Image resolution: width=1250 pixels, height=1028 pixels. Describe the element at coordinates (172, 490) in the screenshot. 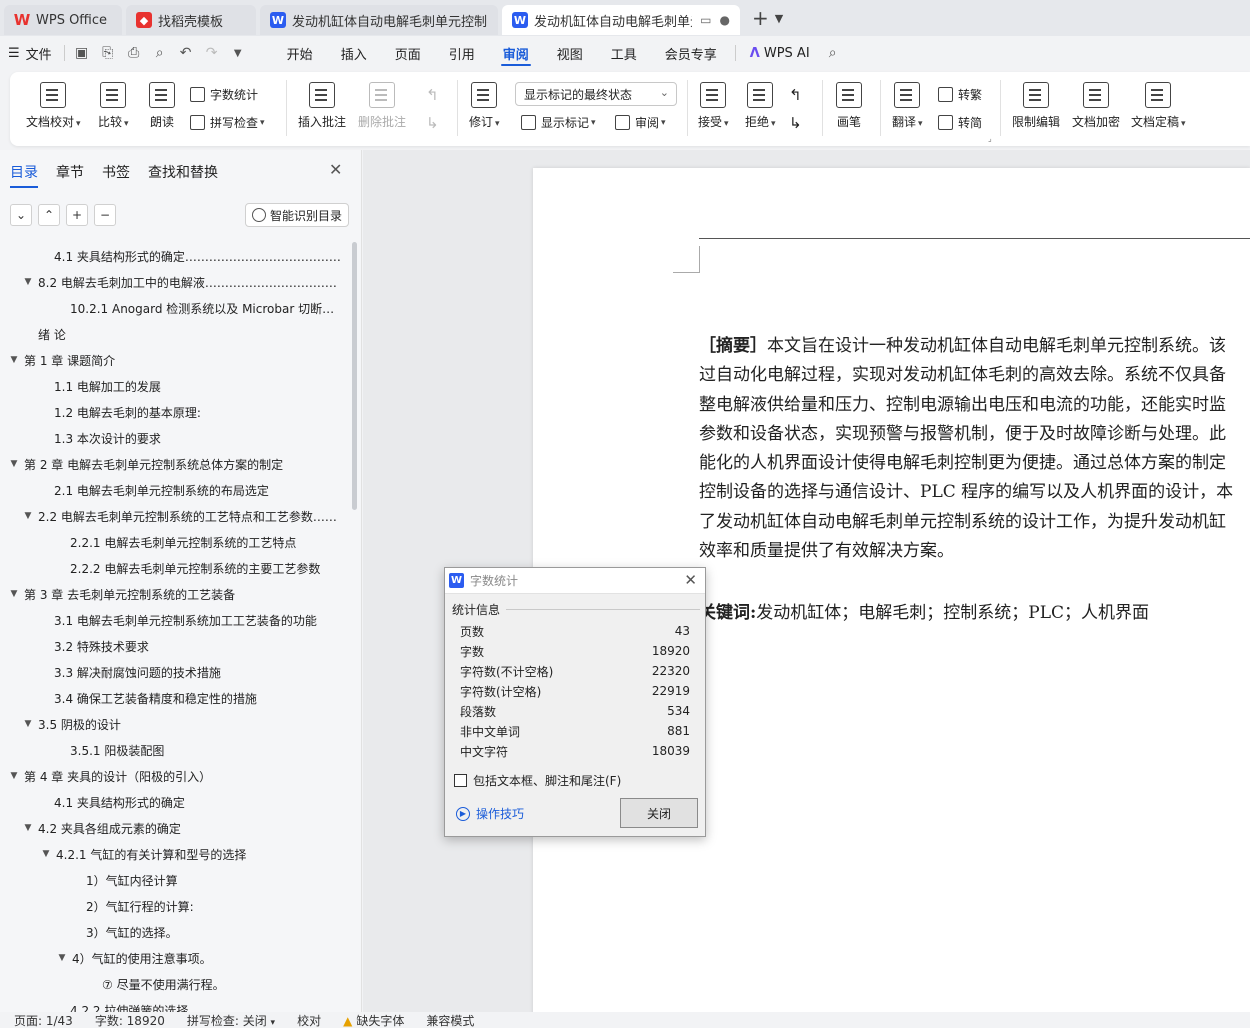

I see `toc-item: 2.1 电解去毛刺单元控制系统的布局选定` at that location.